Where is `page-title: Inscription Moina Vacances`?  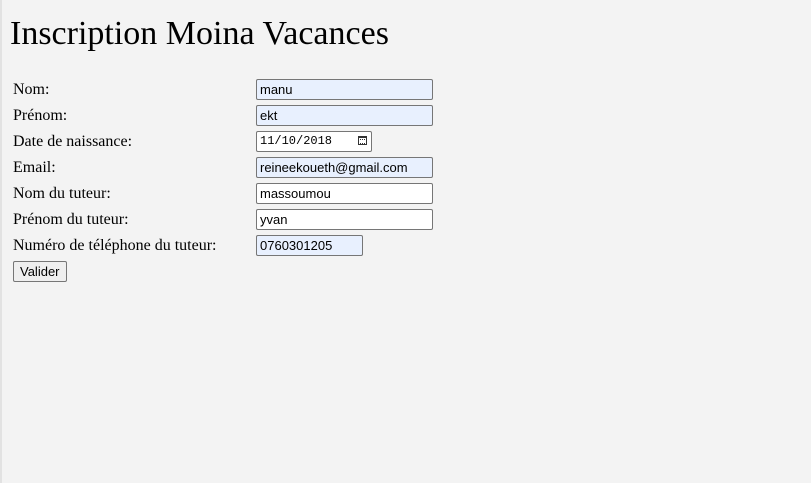 page-title: Inscription Moina Vacances is located at coordinates (199, 33).